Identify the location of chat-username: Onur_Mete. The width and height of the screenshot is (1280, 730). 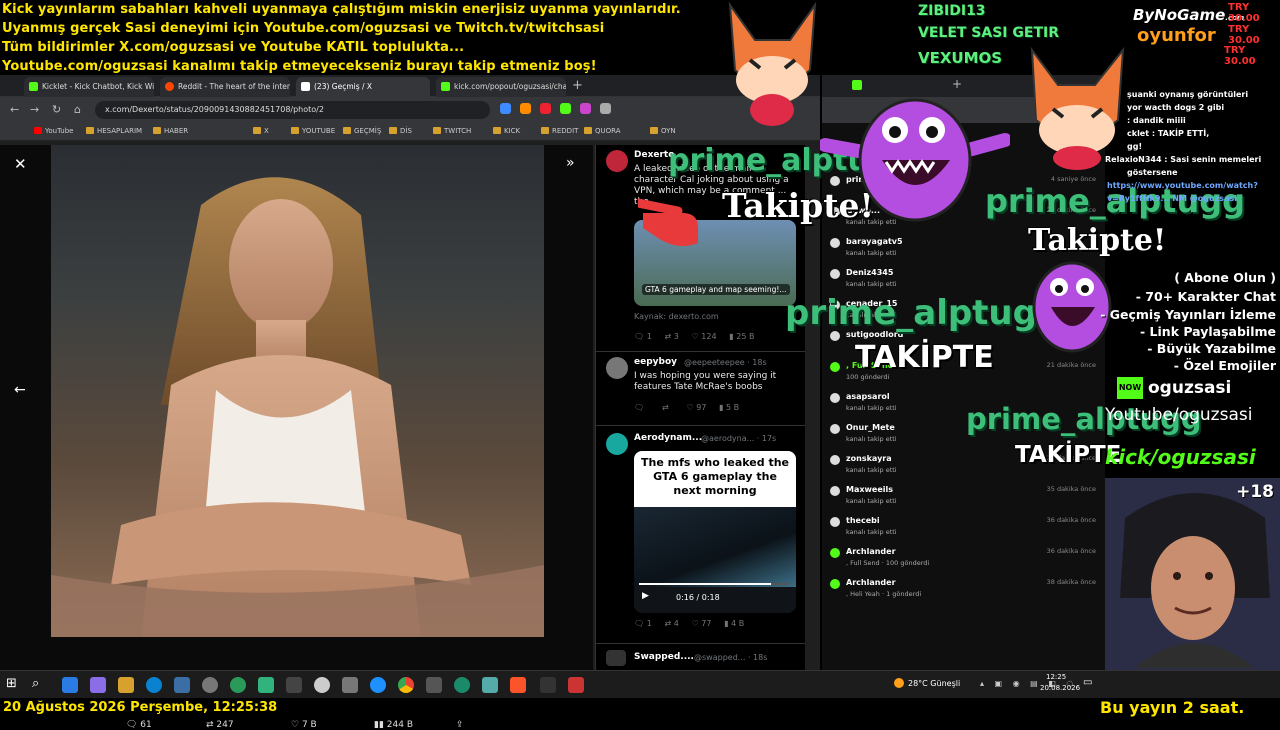
(870, 427).